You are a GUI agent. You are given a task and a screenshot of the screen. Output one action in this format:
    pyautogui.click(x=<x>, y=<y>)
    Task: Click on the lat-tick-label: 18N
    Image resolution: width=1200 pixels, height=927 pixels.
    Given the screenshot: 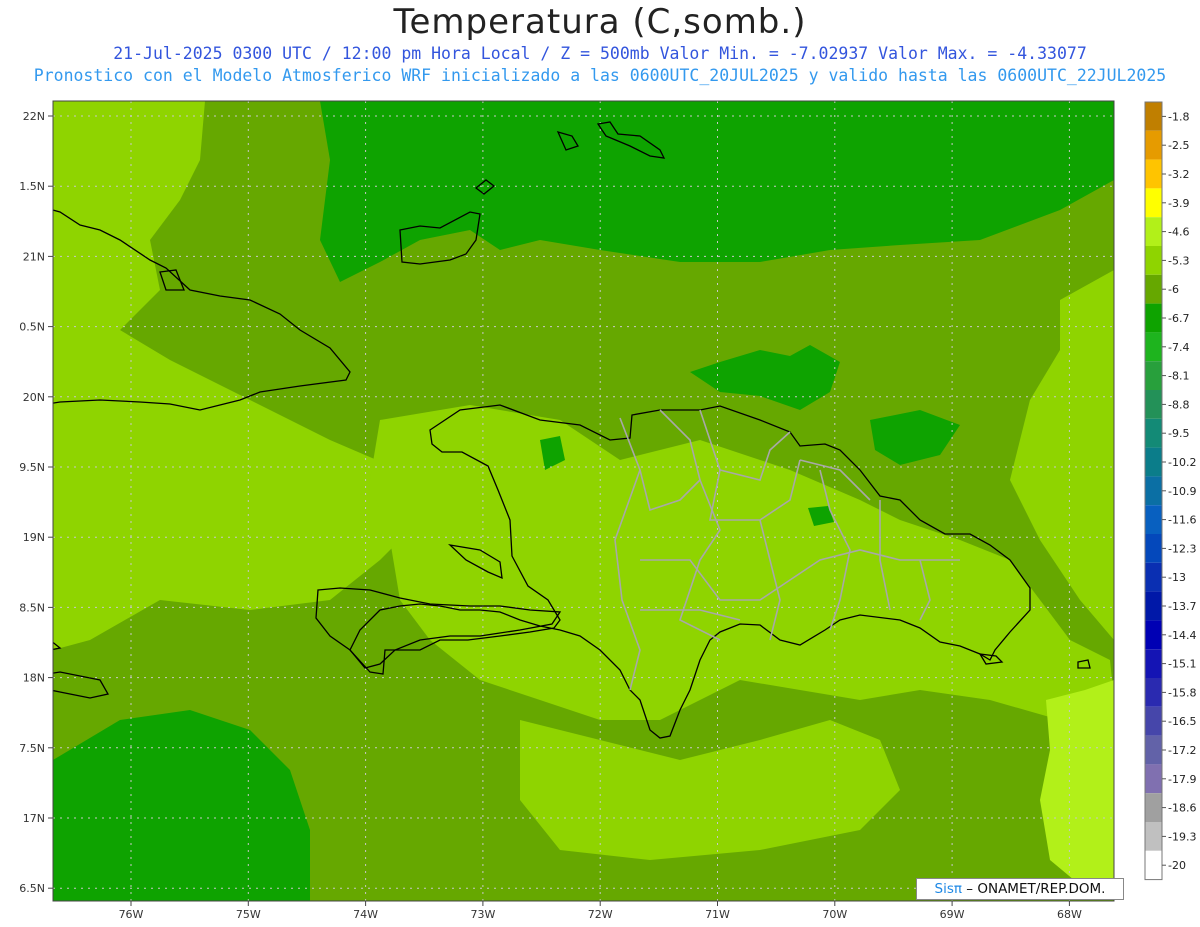 What is the action you would take?
    pyautogui.click(x=34, y=678)
    